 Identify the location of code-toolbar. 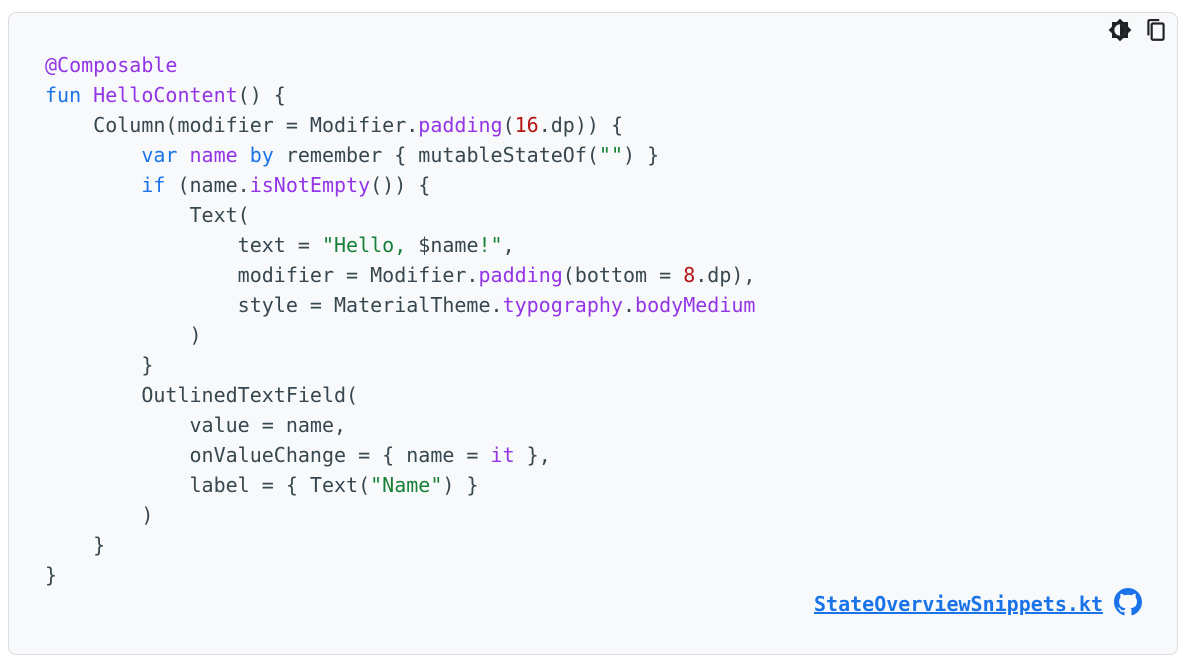
(1138, 32).